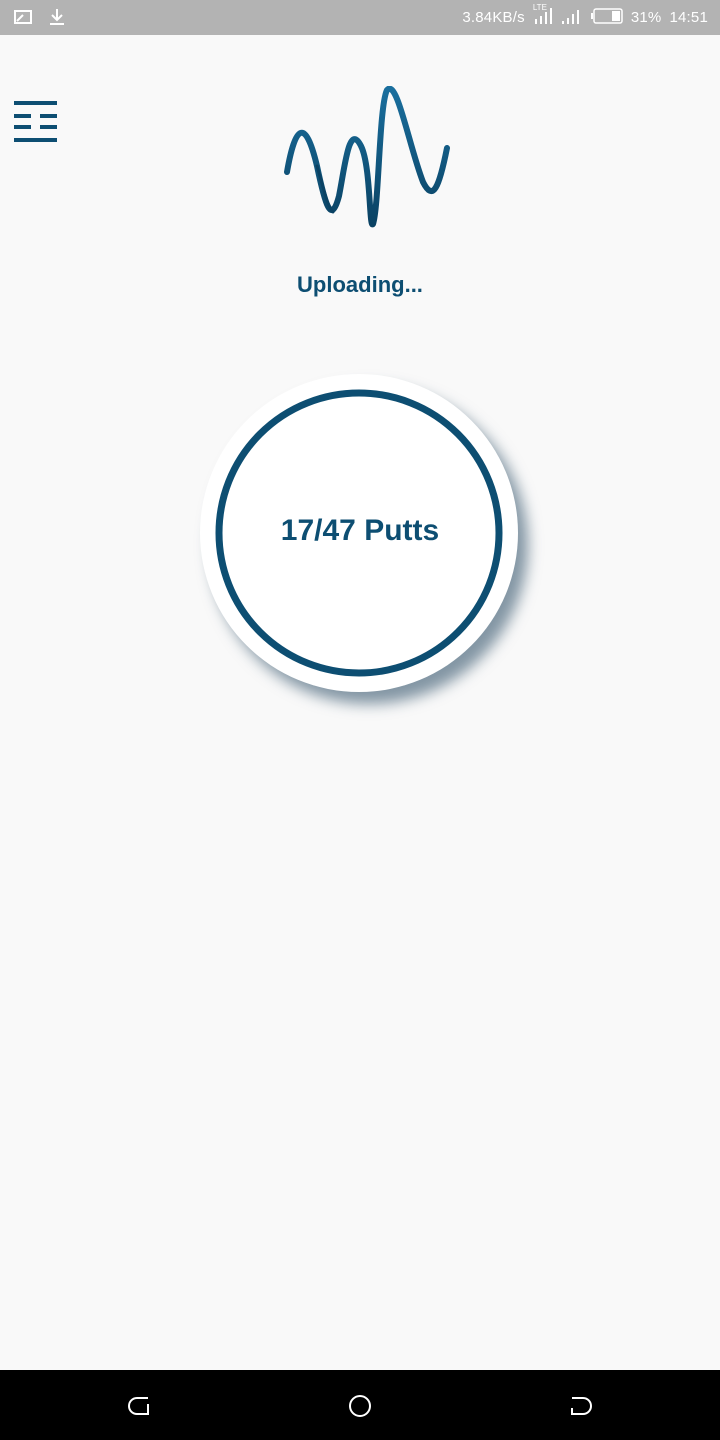 The height and width of the screenshot is (1440, 720). I want to click on status-left-icons, so click(40, 19).